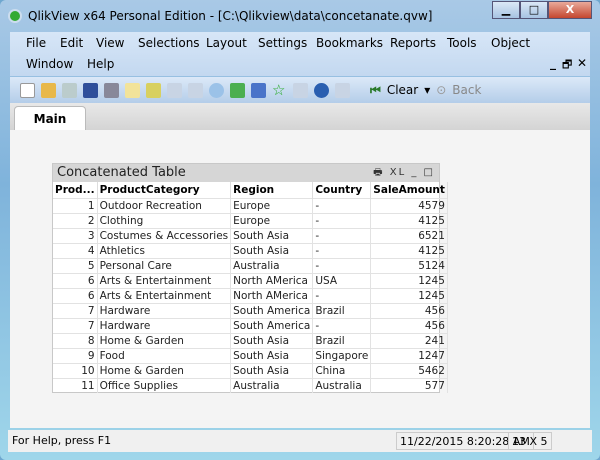 This screenshot has height=460, width=600. Describe the element at coordinates (404, 173) in the screenshot. I see `caption-icons: 🖶 XL _ □` at that location.